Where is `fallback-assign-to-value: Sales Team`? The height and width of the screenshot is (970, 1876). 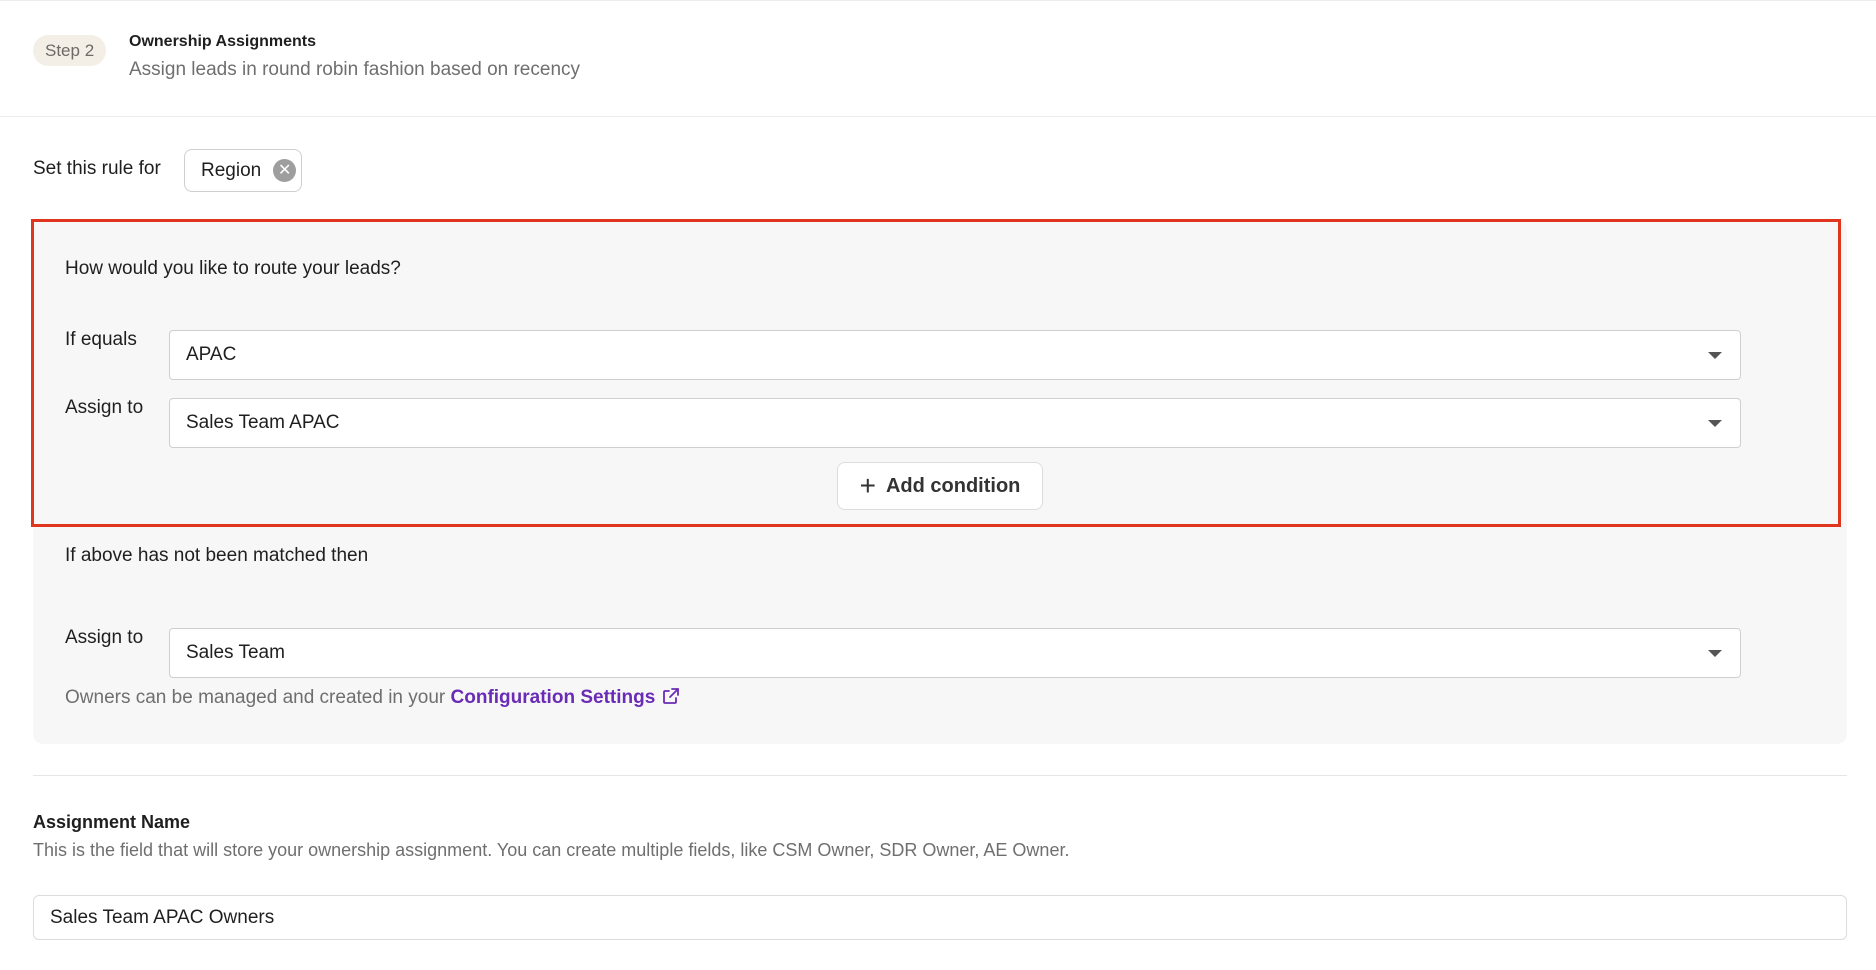
fallback-assign-to-value: Sales Team is located at coordinates (235, 652).